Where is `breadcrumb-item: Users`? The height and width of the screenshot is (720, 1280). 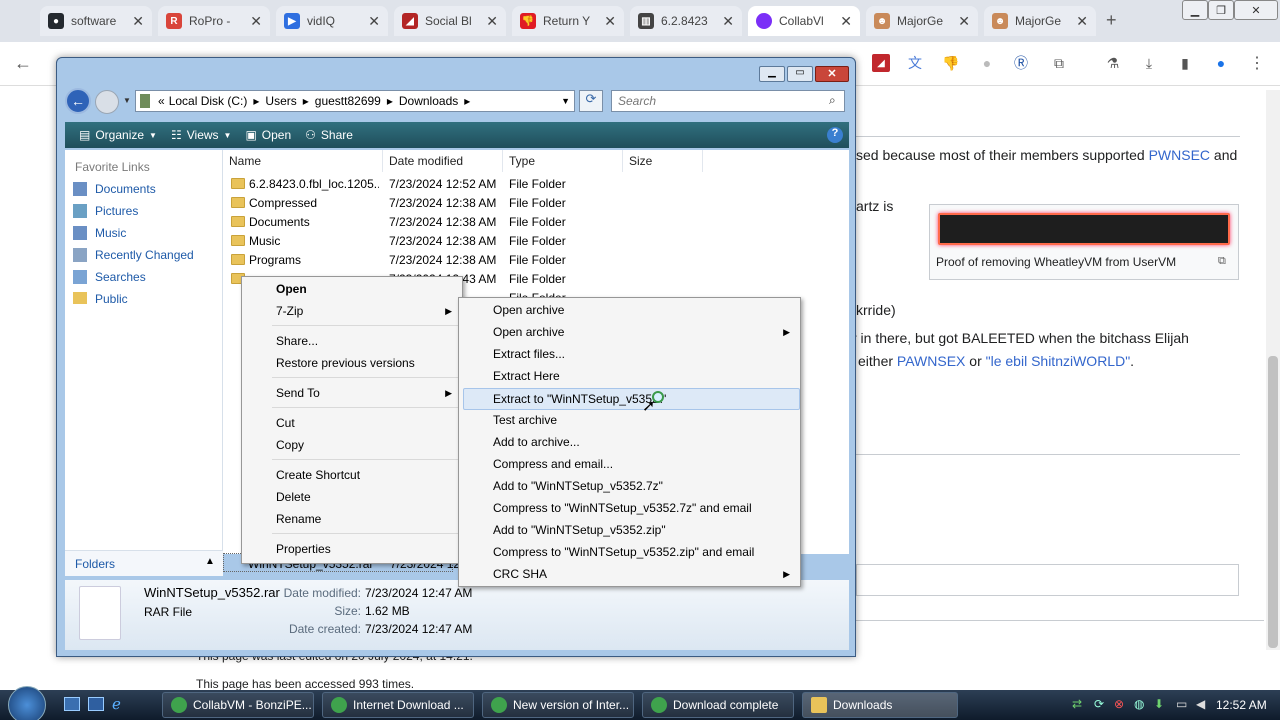
breadcrumb-item: Users is located at coordinates (280, 101).